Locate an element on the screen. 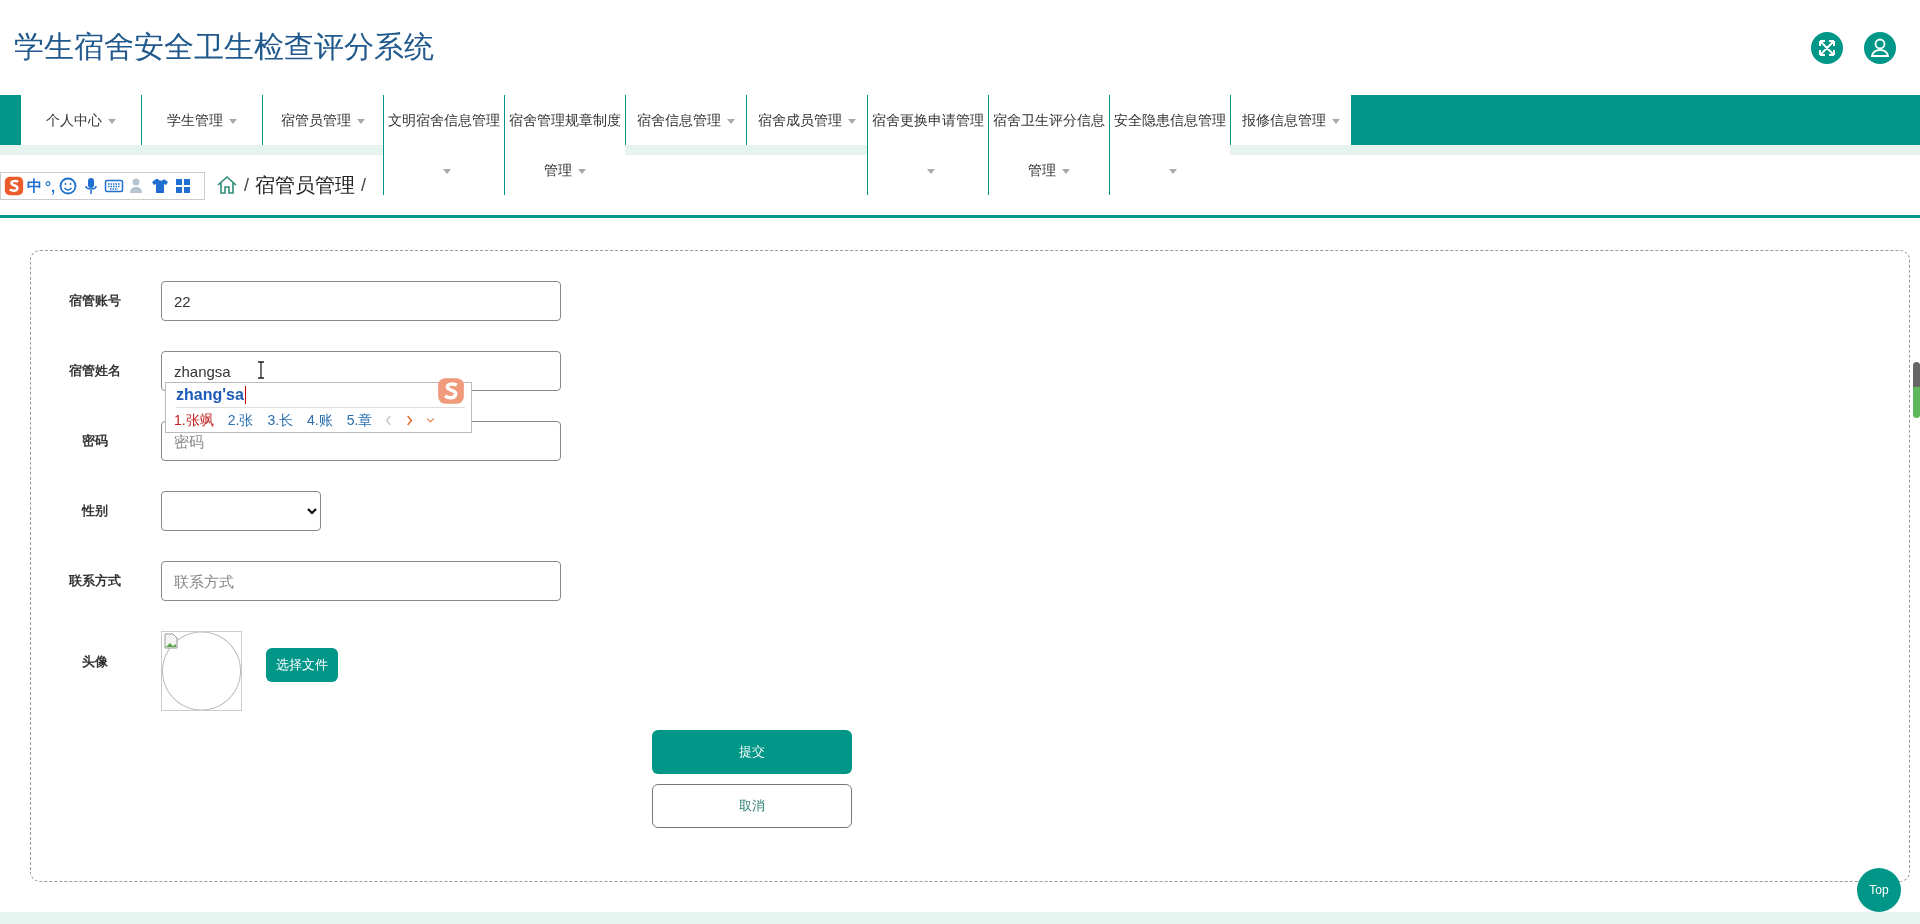  cancel-button: 取消 is located at coordinates (752, 806).